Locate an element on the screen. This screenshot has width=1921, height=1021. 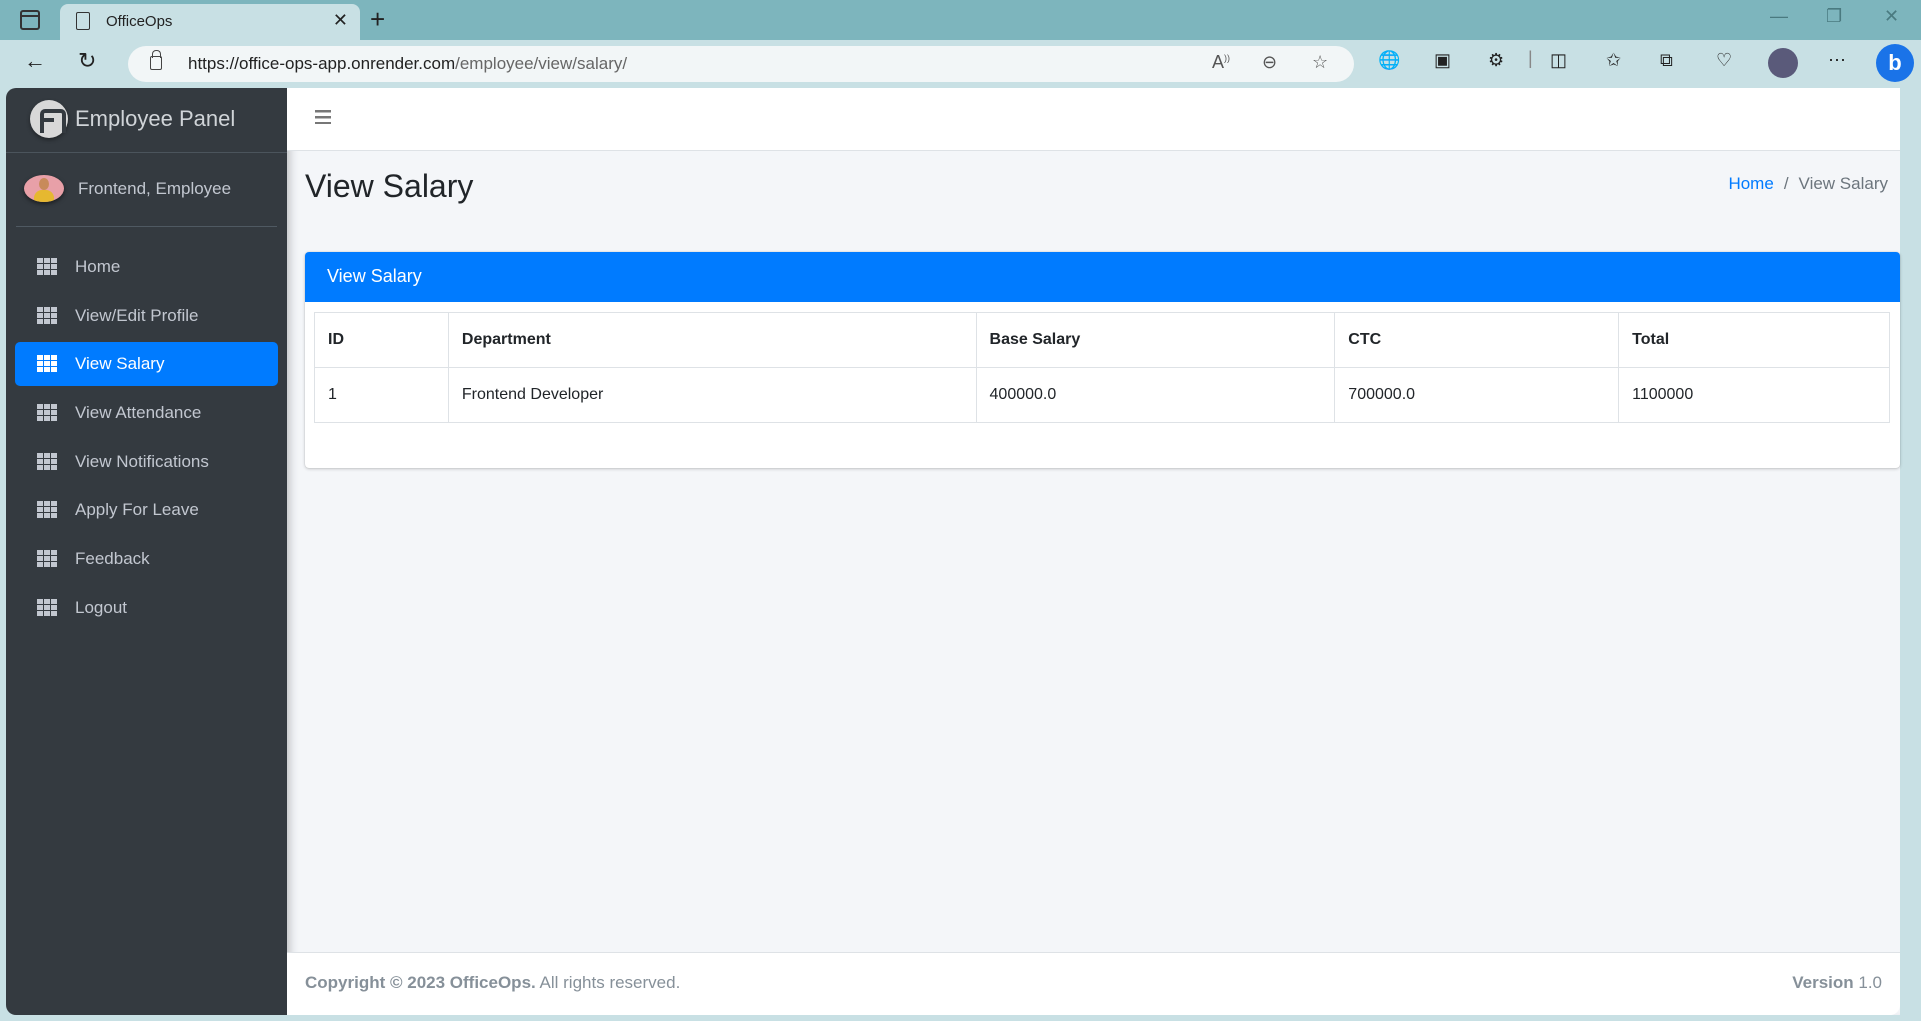
sidebar-item-view-edit-profile: View/Edit Profile is located at coordinates (146, 316).